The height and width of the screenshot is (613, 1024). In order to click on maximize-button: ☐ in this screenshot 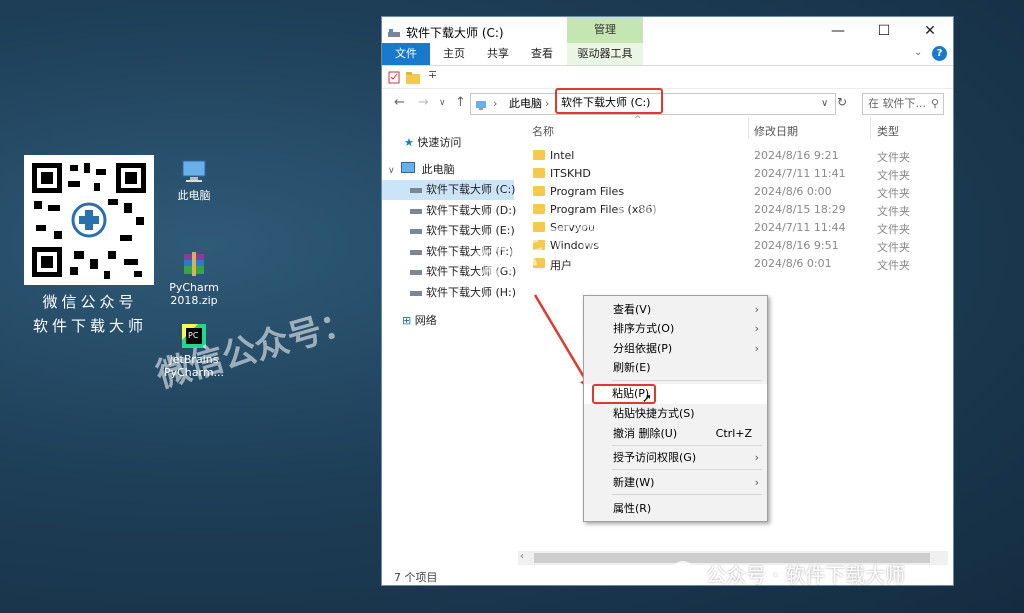, I will do `click(884, 31)`.